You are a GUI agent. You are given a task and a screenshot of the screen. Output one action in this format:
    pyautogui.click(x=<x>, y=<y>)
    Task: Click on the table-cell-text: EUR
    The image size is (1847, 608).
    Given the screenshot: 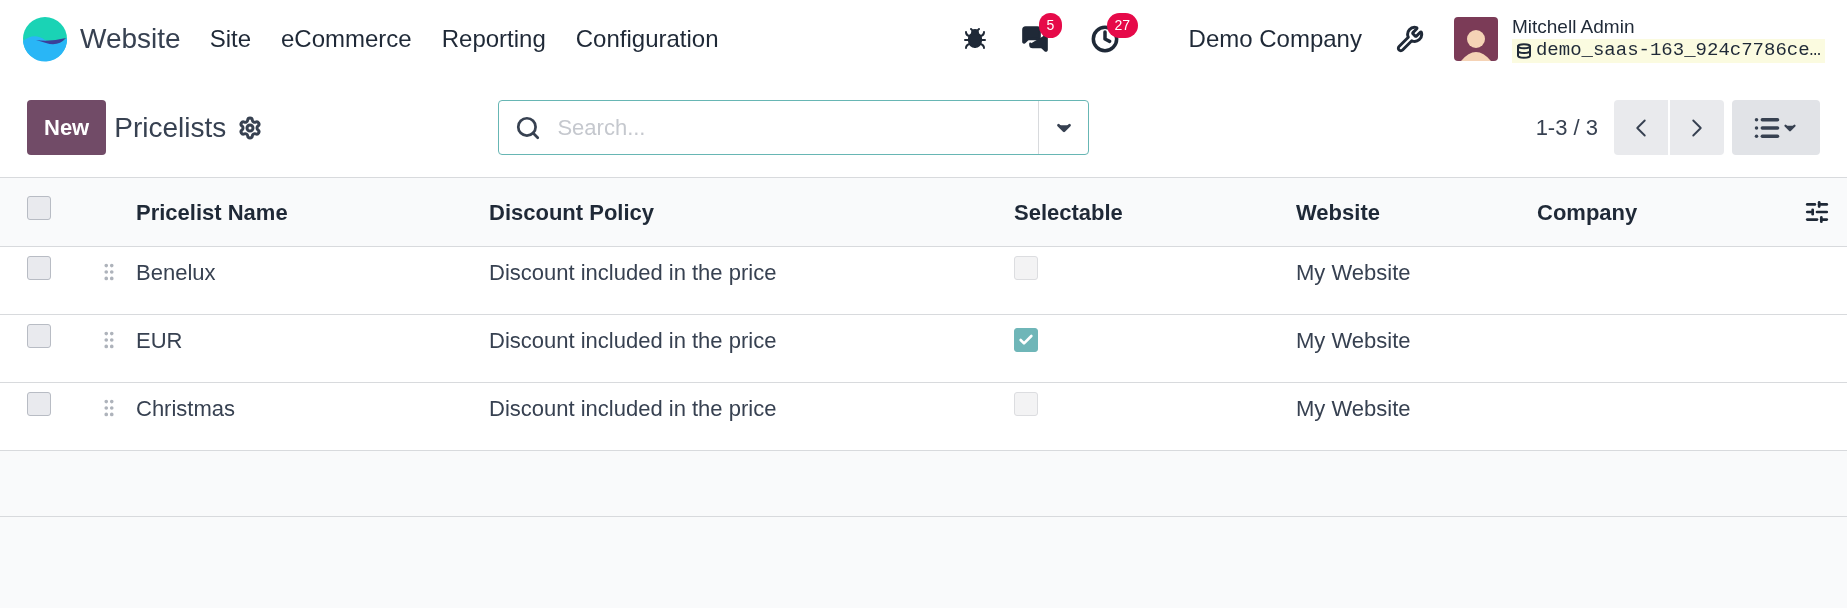 What is the action you would take?
    pyautogui.click(x=160, y=340)
    